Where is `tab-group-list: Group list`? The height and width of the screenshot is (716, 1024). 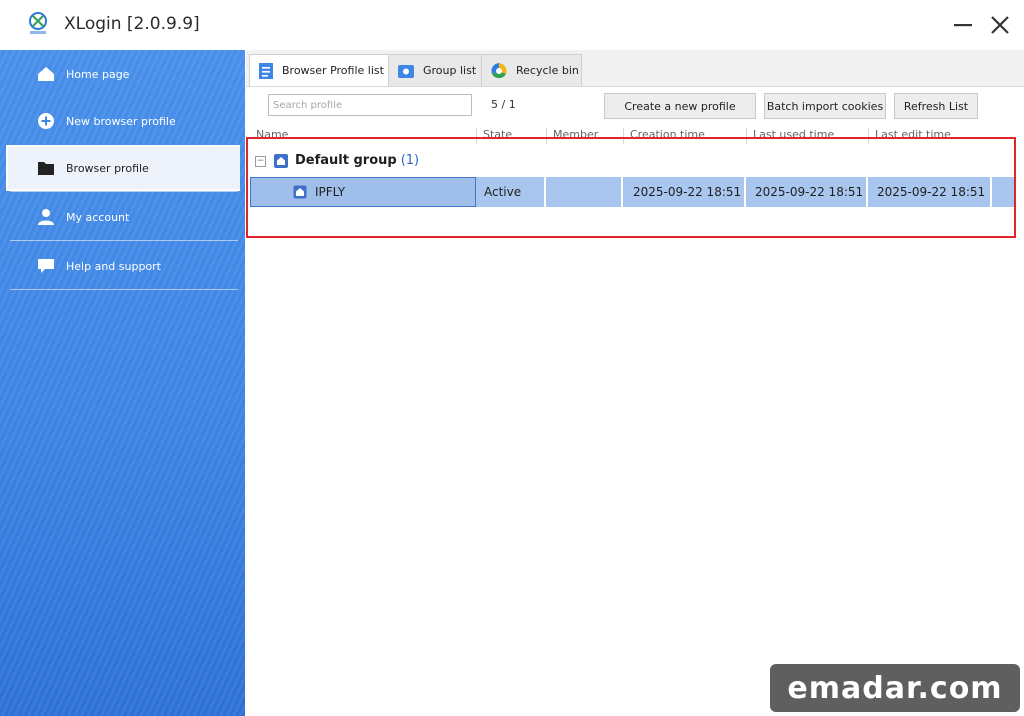 tab-group-list: Group list is located at coordinates (435, 70).